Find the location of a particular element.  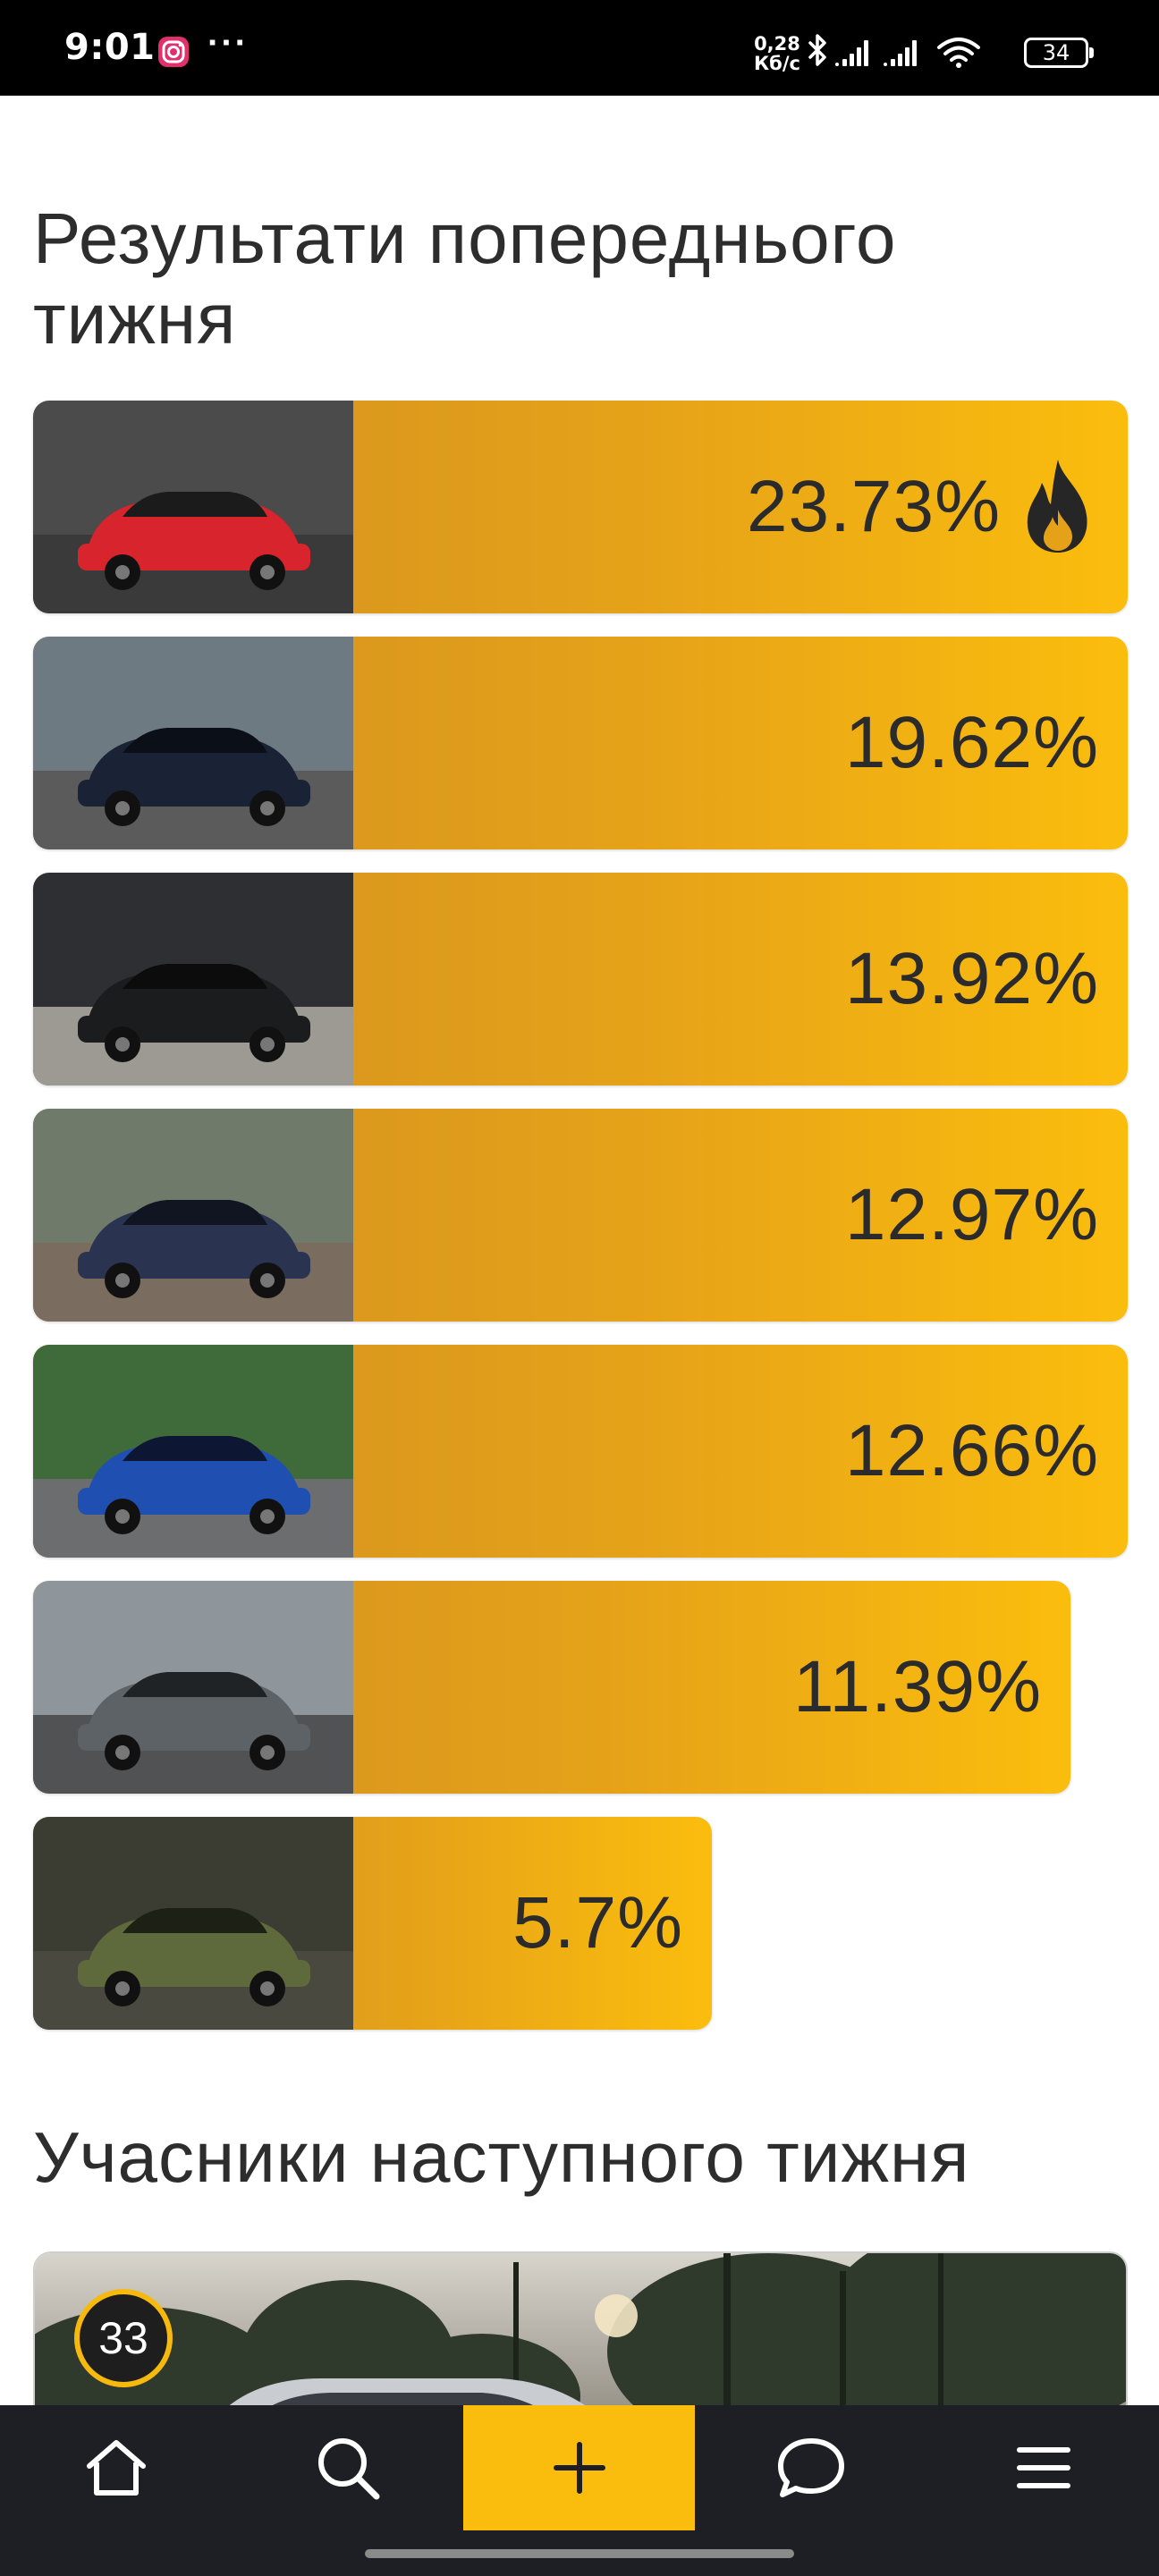

next-week-participant-card: 33 is located at coordinates (581, 2340).